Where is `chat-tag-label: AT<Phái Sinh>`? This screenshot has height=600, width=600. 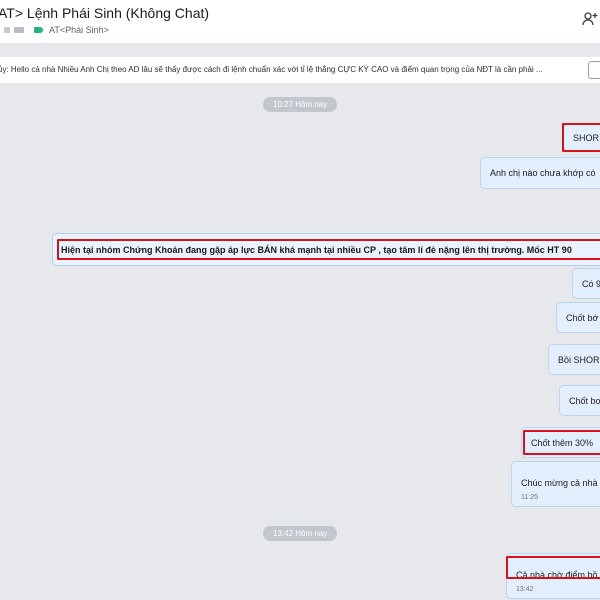
chat-tag-label: AT<Phái Sinh> is located at coordinates (79, 30).